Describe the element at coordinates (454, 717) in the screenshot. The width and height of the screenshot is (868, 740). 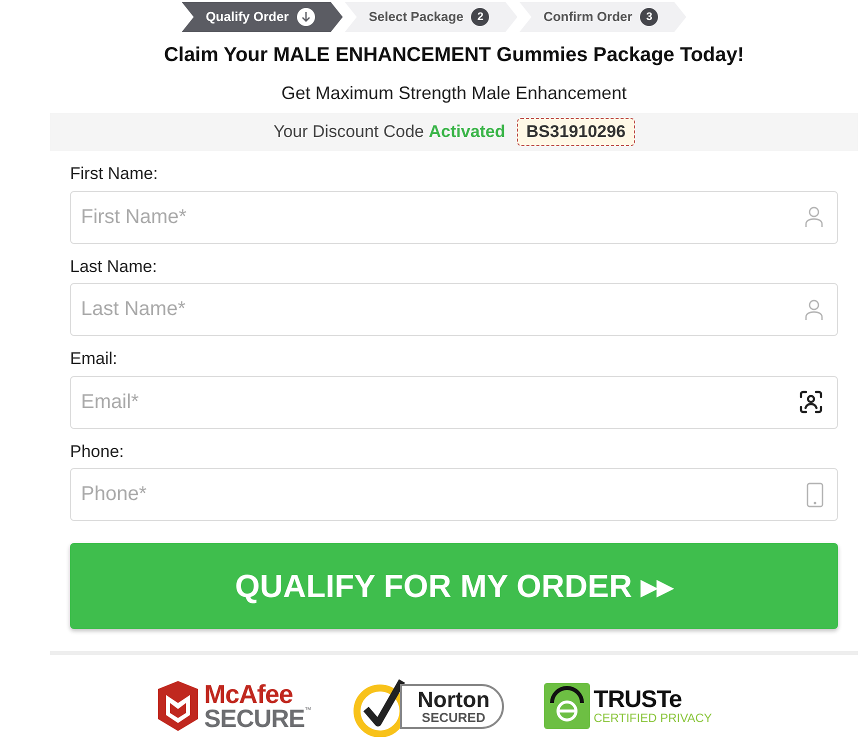
I see `brand-subtitle: SECURED` at that location.